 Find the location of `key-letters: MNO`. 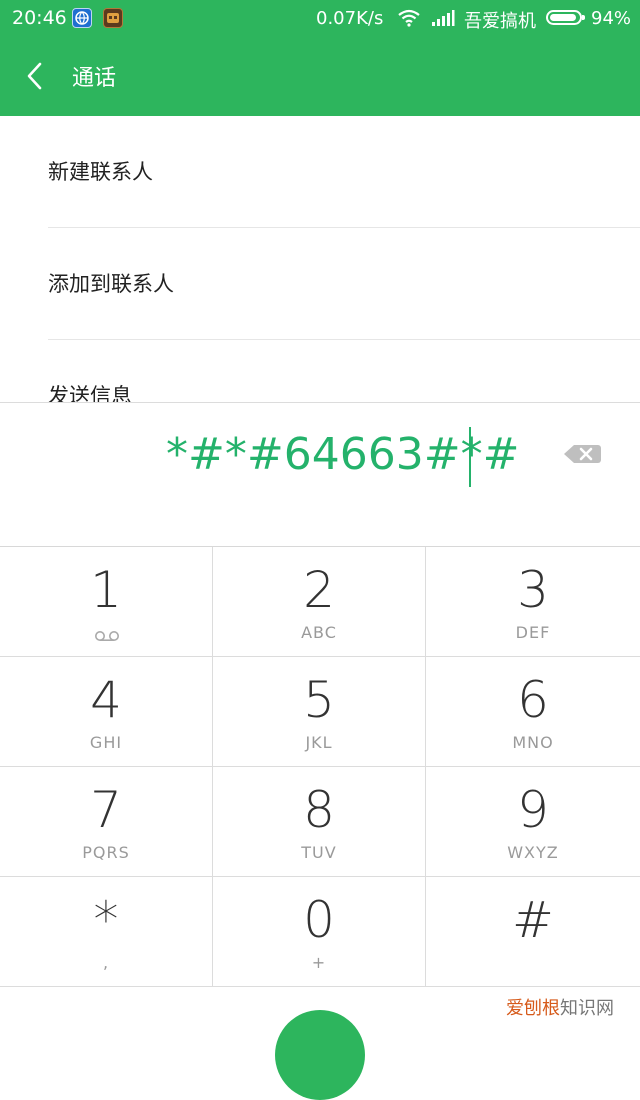

key-letters: MNO is located at coordinates (533, 742).